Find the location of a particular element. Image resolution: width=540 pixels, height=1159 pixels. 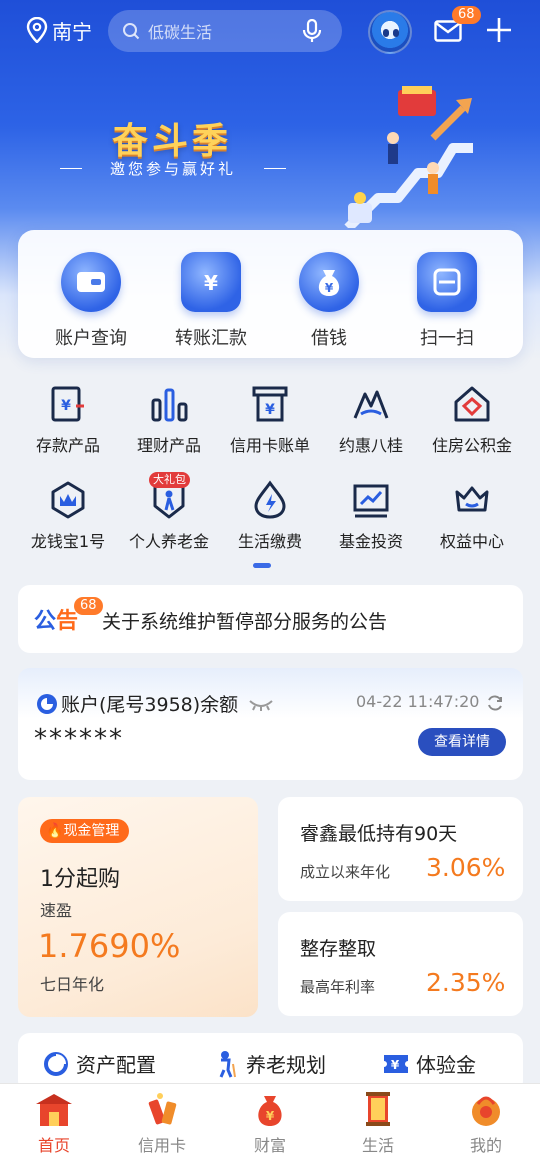

service-deposit: ¥ 存款产品 is located at coordinates (68, 419).